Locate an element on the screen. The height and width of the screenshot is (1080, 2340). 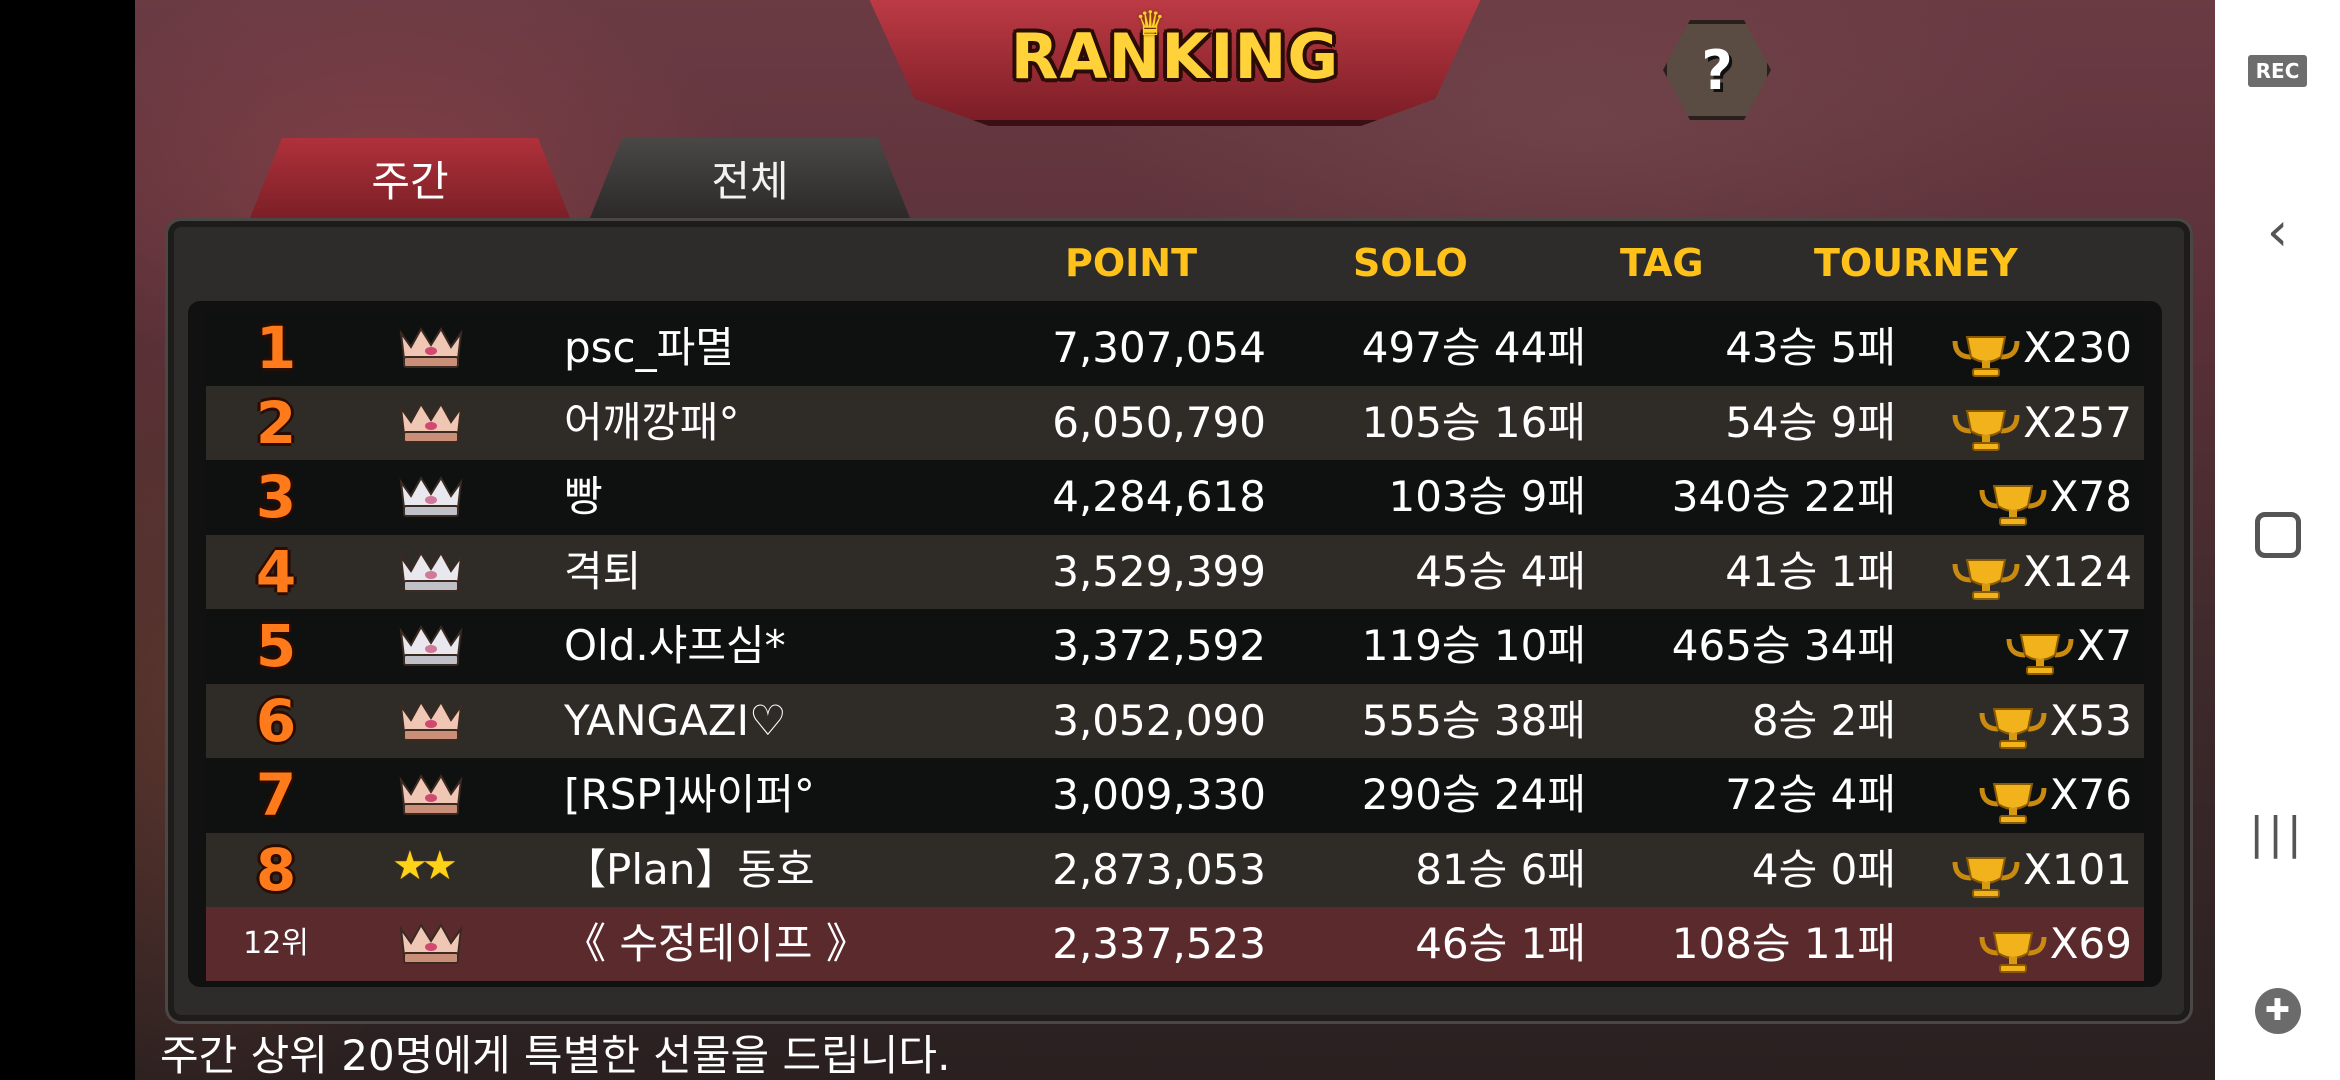
two-stars-icon: ★★ is located at coordinates (425, 865).